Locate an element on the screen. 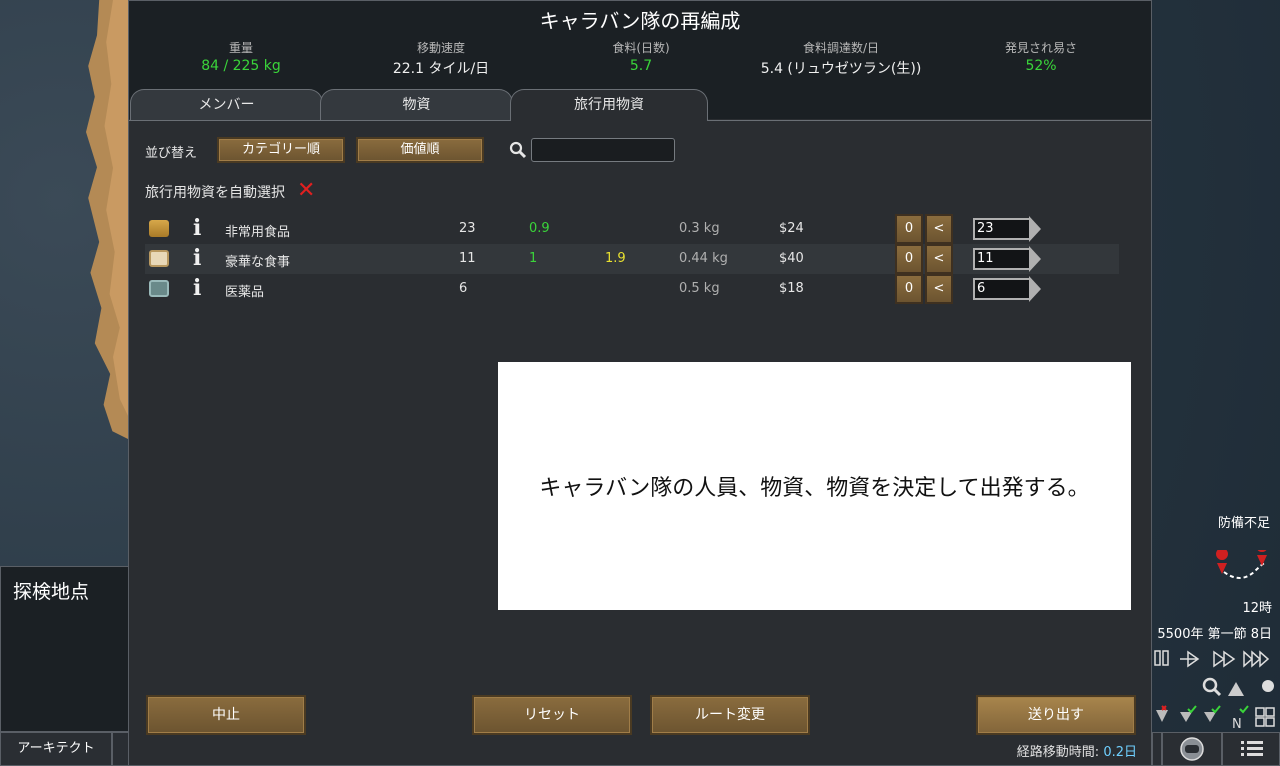 This screenshot has width=1280, height=766. architect-tab: アーキテクト is located at coordinates (56, 749).